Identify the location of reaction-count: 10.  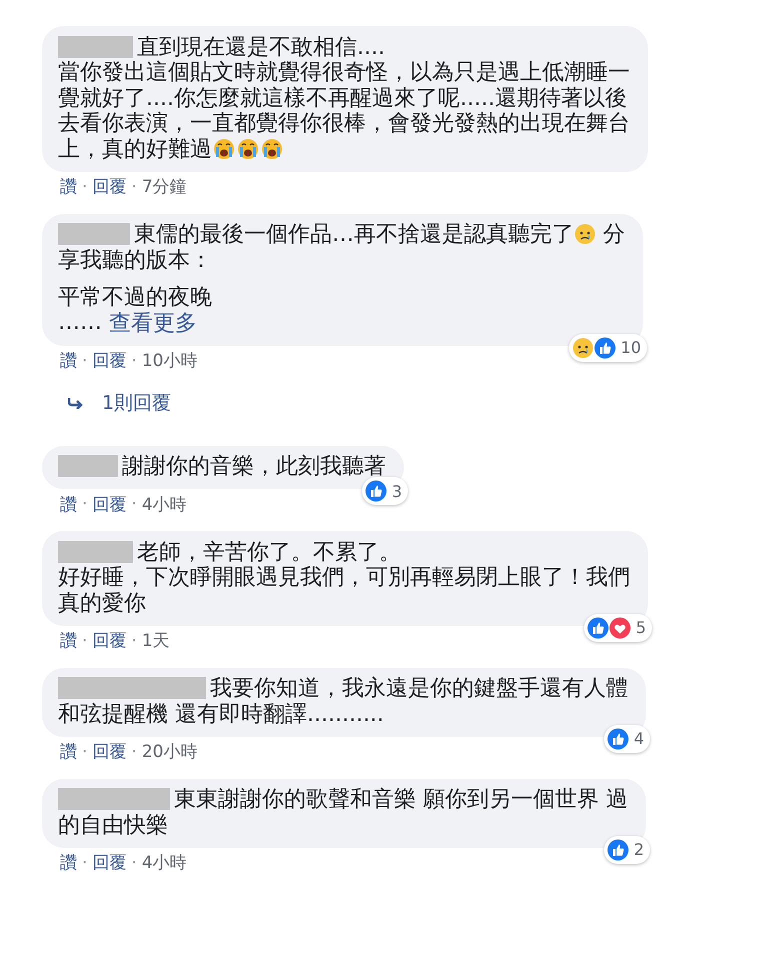
(630, 347).